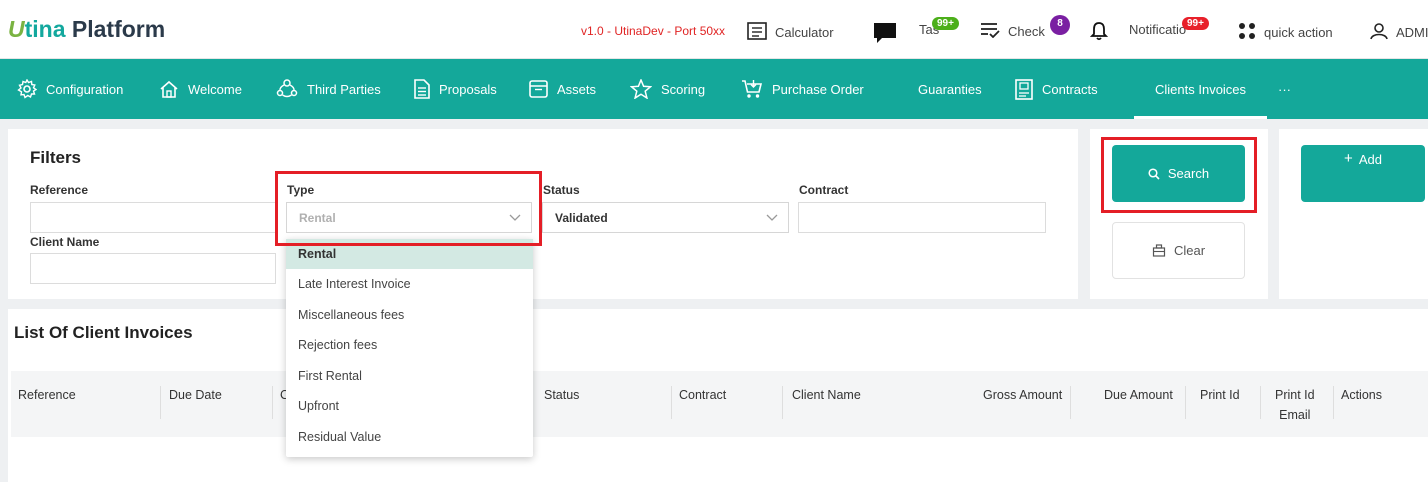 The height and width of the screenshot is (482, 1428). What do you see at coordinates (27, 89) in the screenshot?
I see `gear-icon` at bounding box center [27, 89].